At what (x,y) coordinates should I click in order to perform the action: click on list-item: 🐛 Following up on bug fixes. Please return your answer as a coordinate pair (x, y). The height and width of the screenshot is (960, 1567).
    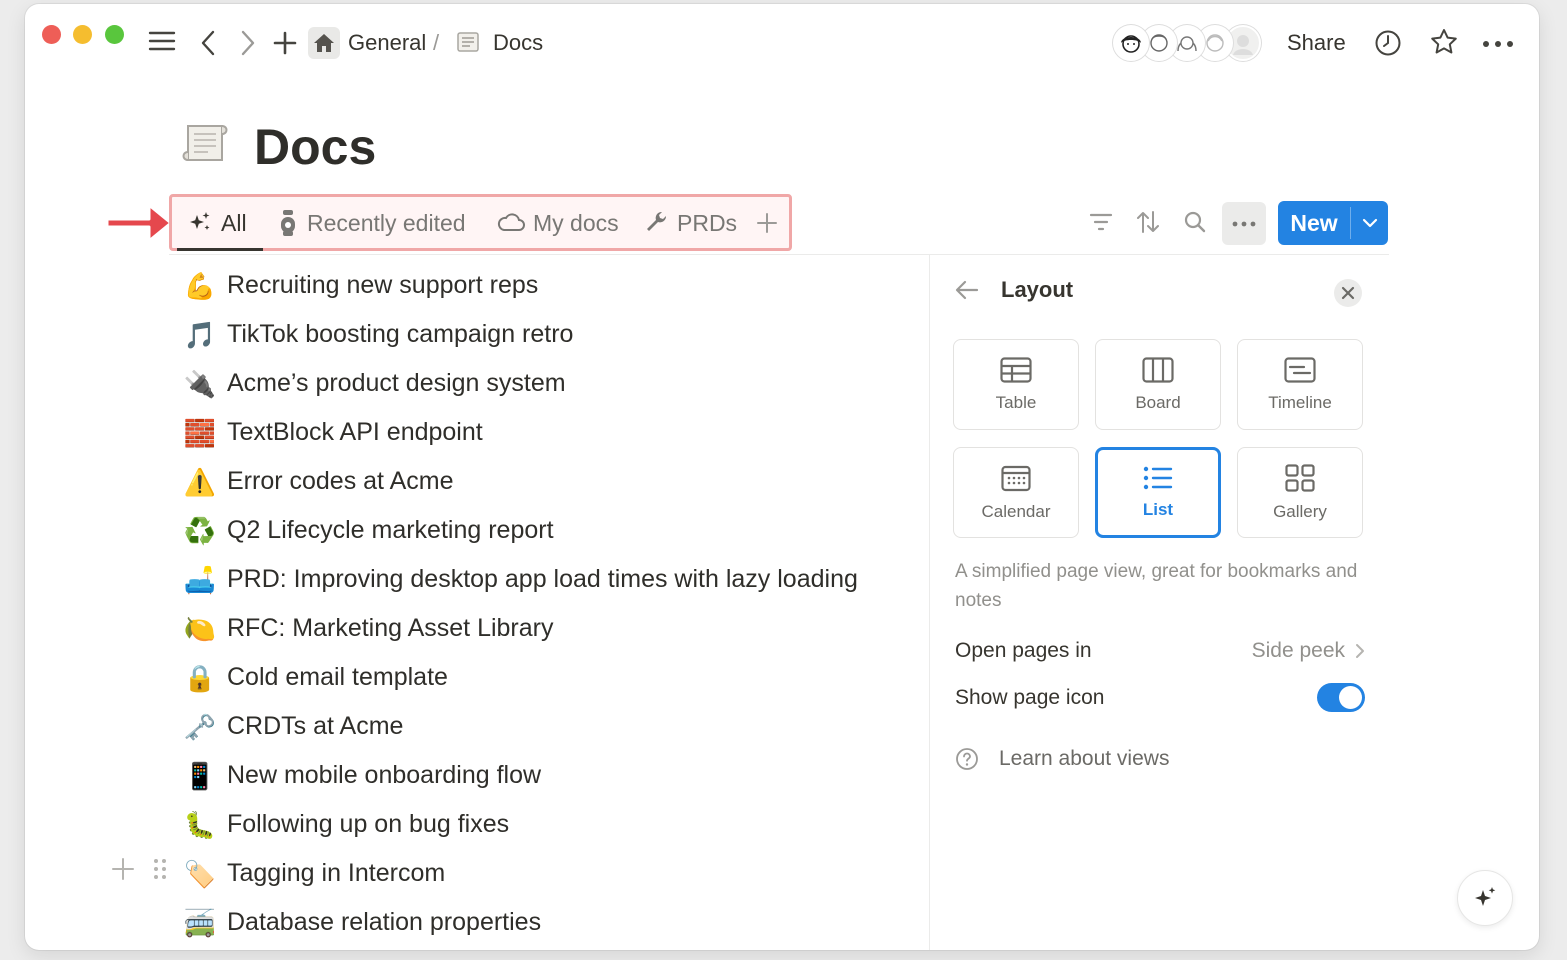
    Looking at the image, I should click on (563, 824).